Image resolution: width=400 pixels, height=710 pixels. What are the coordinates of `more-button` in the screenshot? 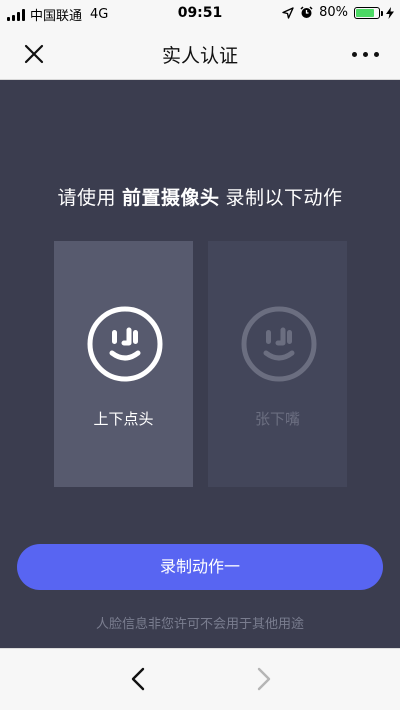 It's located at (366, 54).